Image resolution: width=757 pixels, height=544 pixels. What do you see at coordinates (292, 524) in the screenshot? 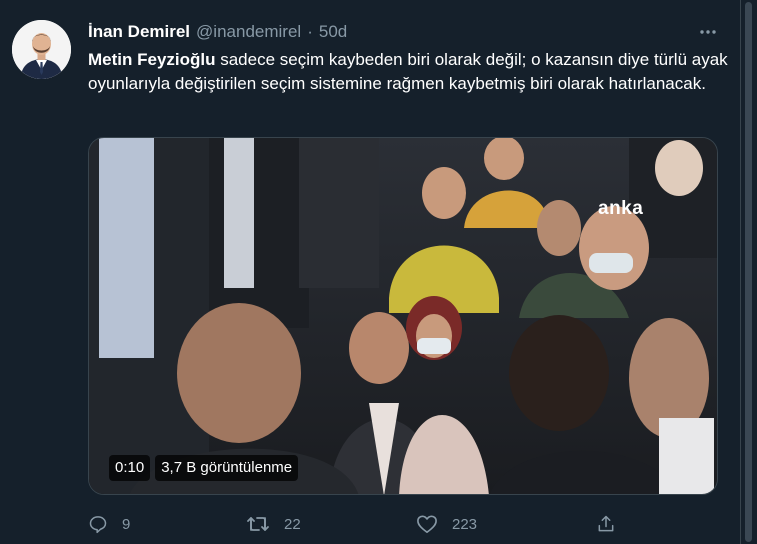
I see `retweet-count: 22` at bounding box center [292, 524].